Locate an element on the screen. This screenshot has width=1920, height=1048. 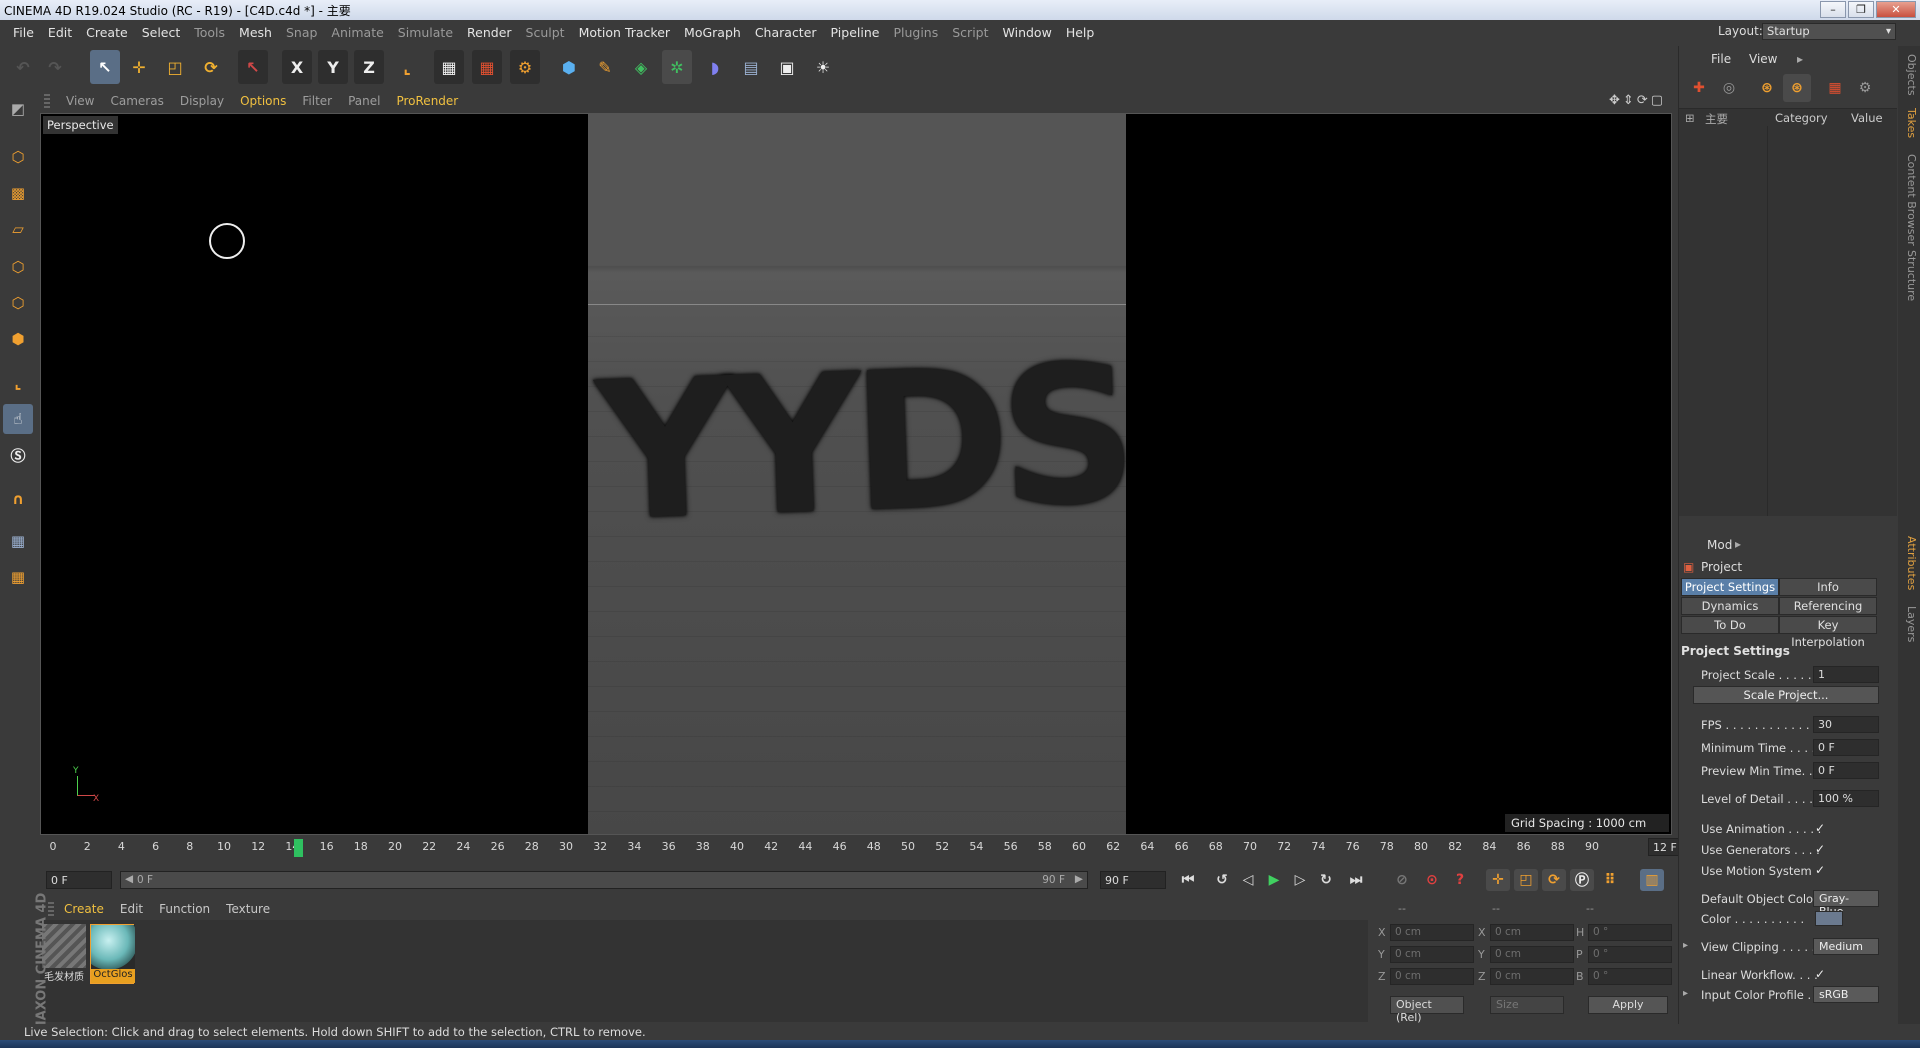
project-scale-field: 1 is located at coordinates (1846, 674).